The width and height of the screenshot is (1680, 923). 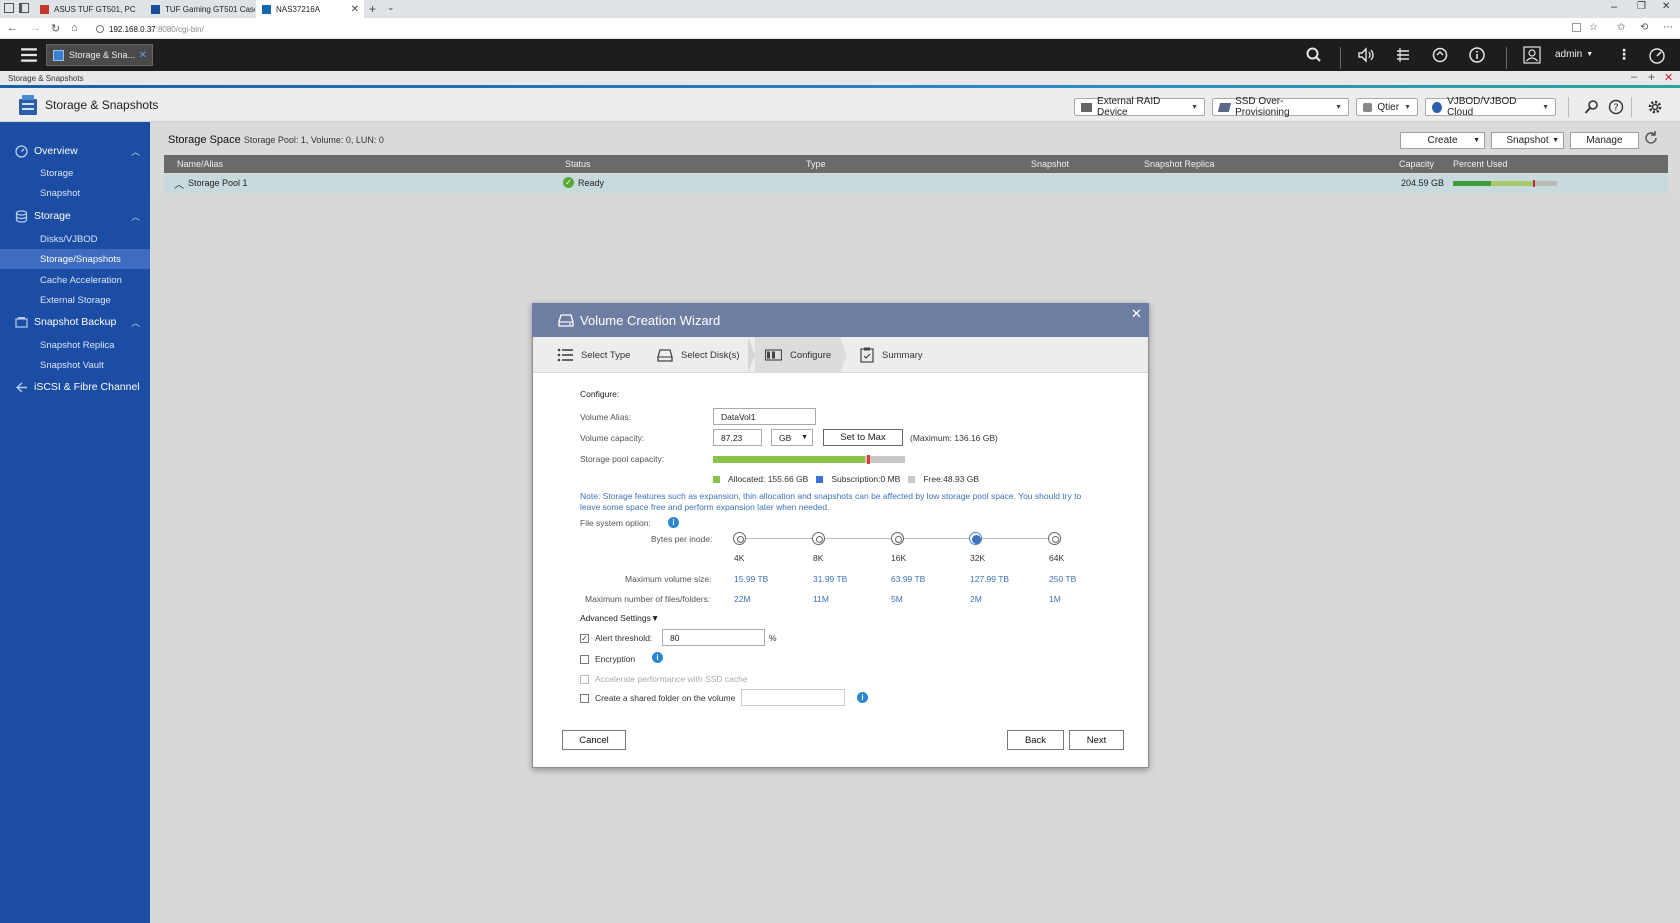 I want to click on window-close-icon: ✕, so click(x=1668, y=77).